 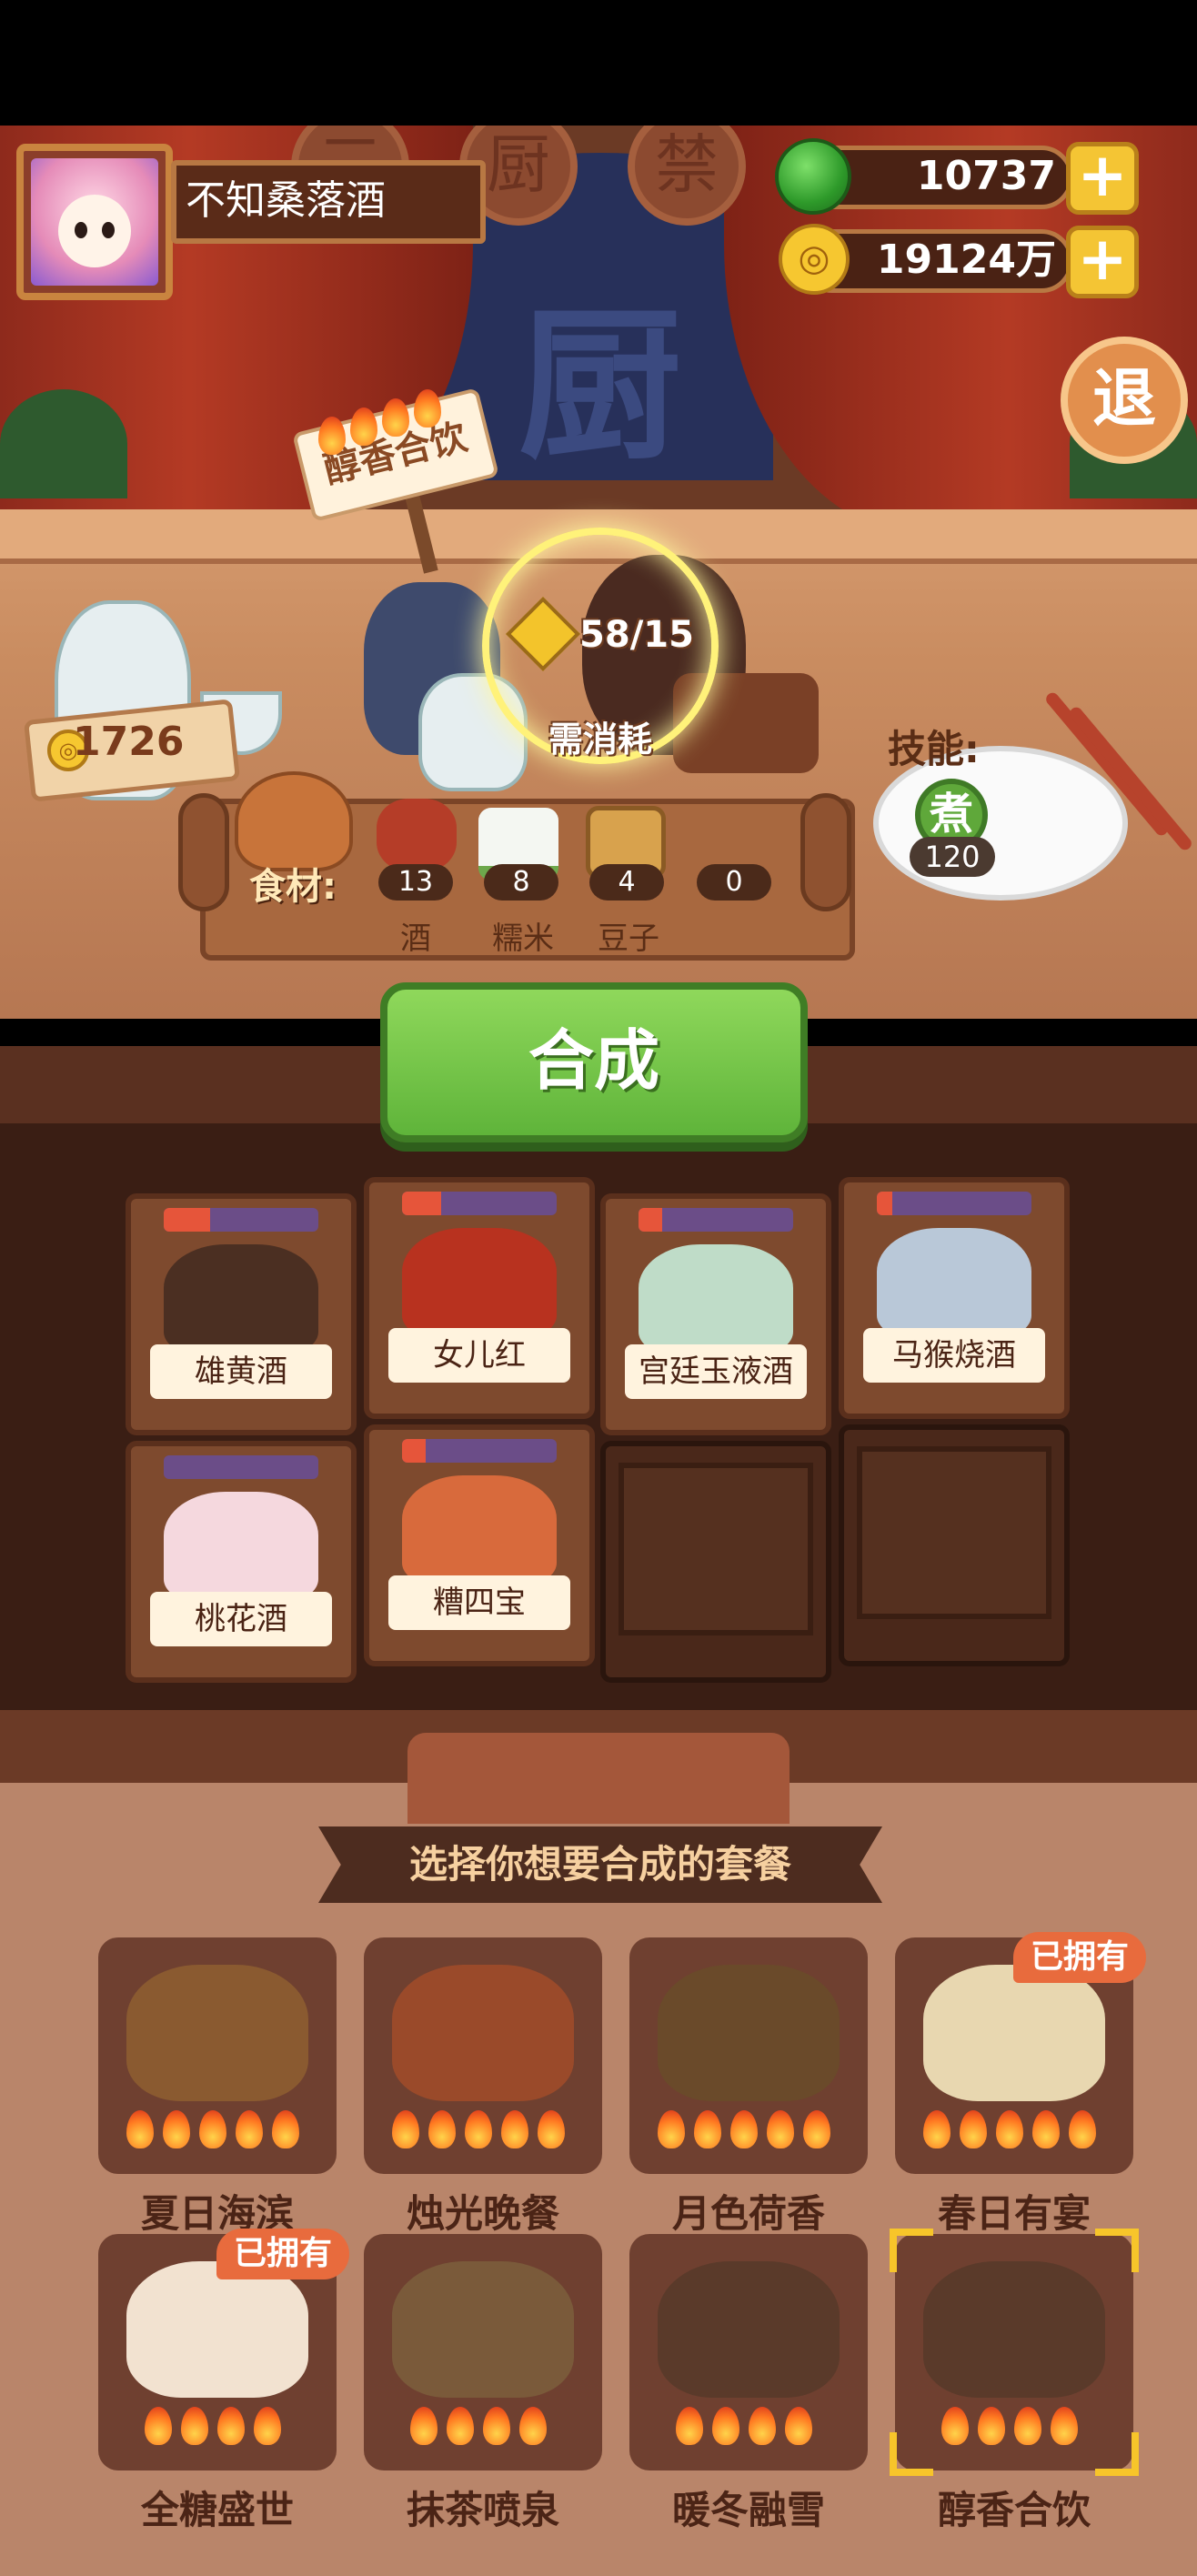 What do you see at coordinates (716, 1371) in the screenshot?
I see `shelf-item-label: 宫廷玉液酒` at bounding box center [716, 1371].